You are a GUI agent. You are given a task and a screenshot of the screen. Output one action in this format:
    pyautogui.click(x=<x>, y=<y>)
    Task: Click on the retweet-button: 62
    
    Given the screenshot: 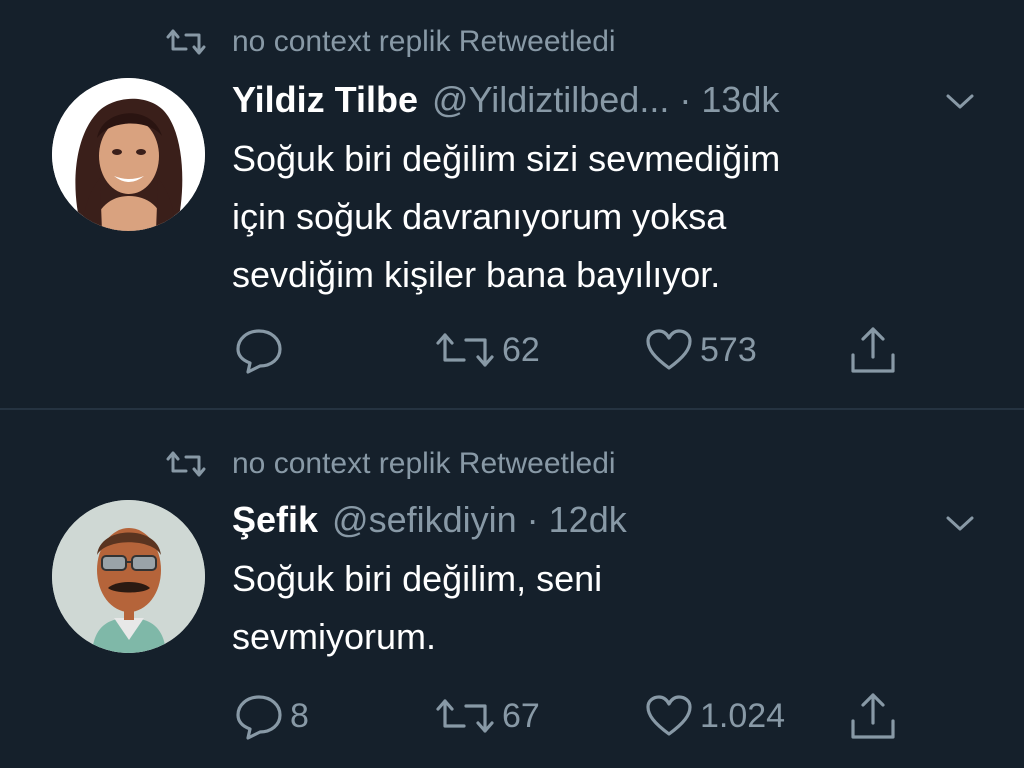 What is the action you would take?
    pyautogui.click(x=487, y=350)
    